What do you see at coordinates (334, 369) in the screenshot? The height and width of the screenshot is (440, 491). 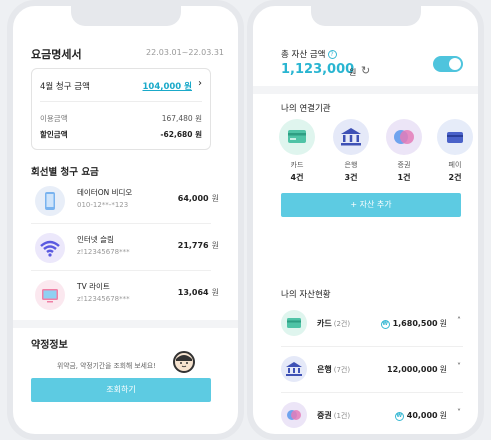 I see `asset-name: 은행 (7건)` at bounding box center [334, 369].